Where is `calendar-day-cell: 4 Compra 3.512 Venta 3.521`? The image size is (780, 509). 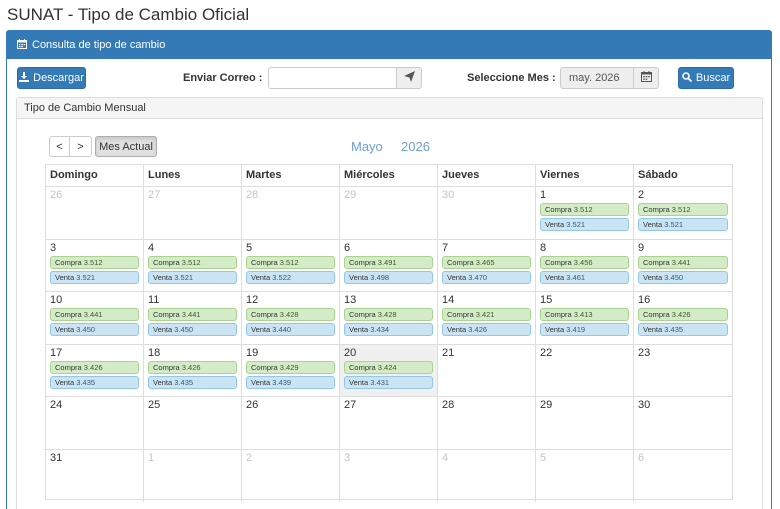
calendar-day-cell: 4 Compra 3.512 Venta 3.521 is located at coordinates (193, 265).